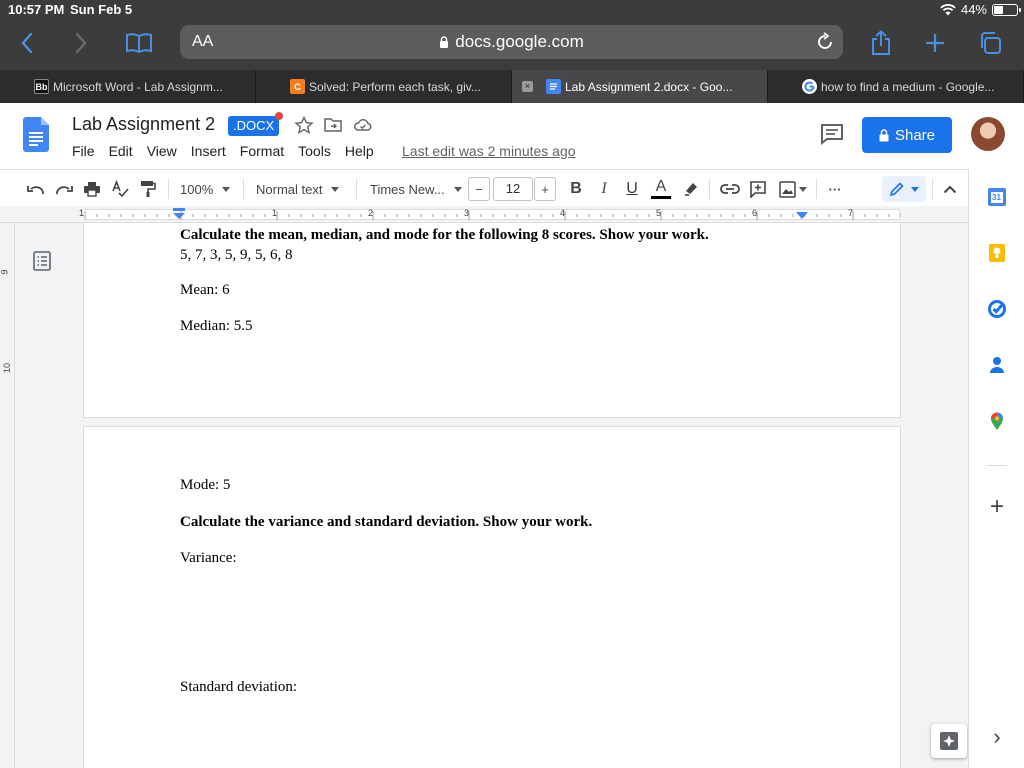 Image resolution: width=1024 pixels, height=768 pixels. What do you see at coordinates (492, 214) in the screenshot?
I see `ruler-track` at bounding box center [492, 214].